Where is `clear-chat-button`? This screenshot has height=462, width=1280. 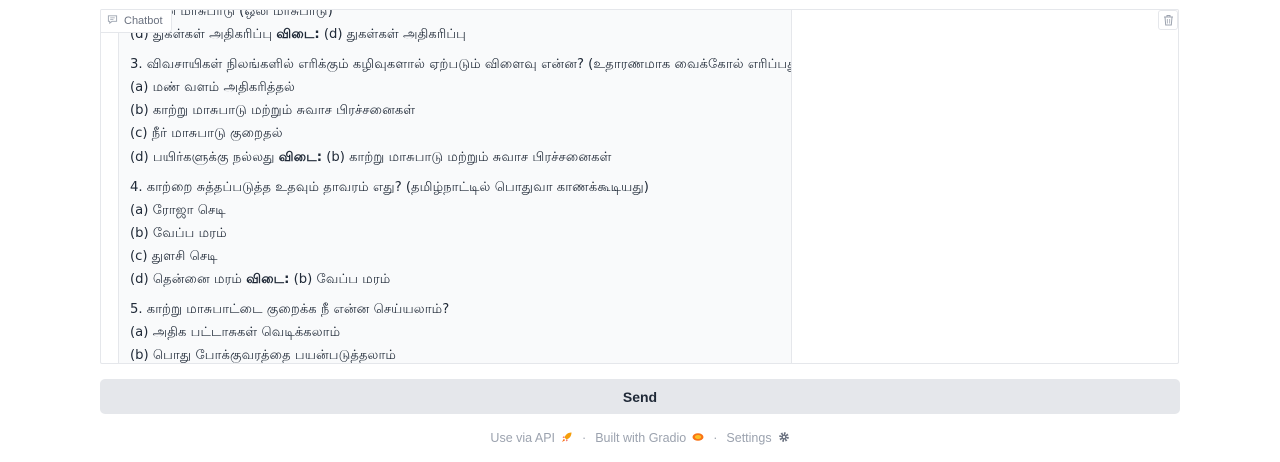
clear-chat-button is located at coordinates (1168, 20).